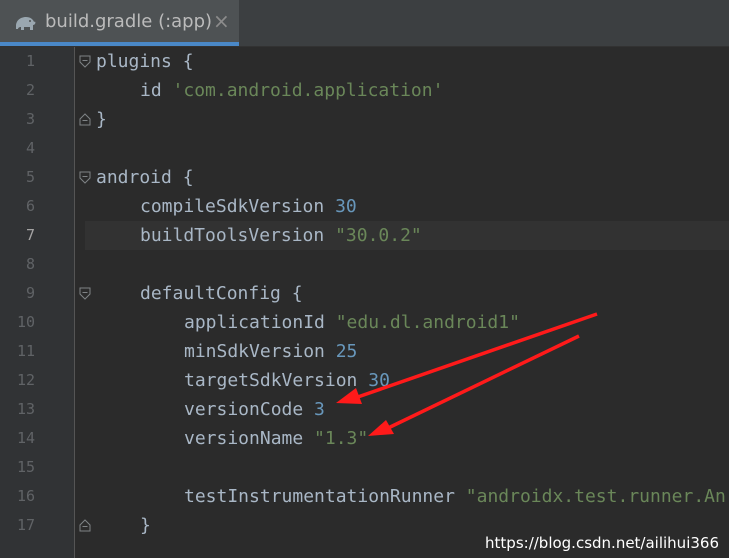 The height and width of the screenshot is (558, 729). Describe the element at coordinates (595, 496) in the screenshot. I see `string-literal: "androidx.test.runner.An` at that location.